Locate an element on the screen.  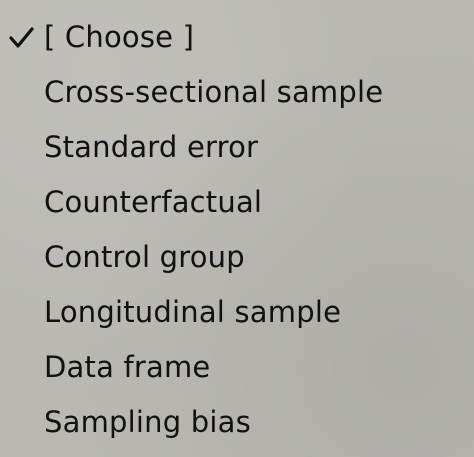
dropdown-option-longitudinal-sample: Longitudinal sample is located at coordinates (237, 312).